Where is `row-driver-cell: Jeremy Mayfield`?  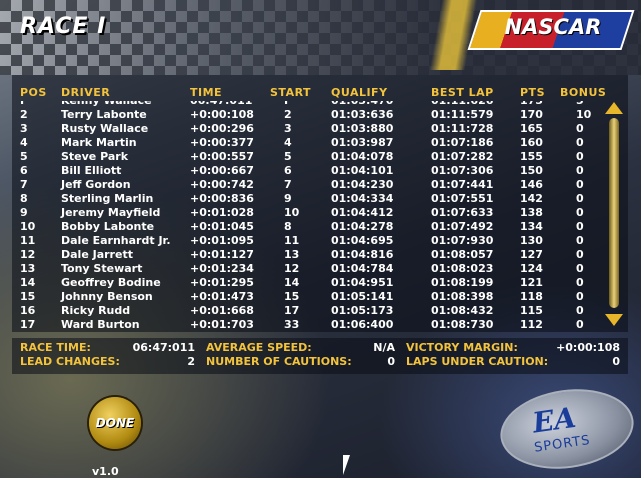 row-driver-cell: Jeremy Mayfield is located at coordinates (111, 212).